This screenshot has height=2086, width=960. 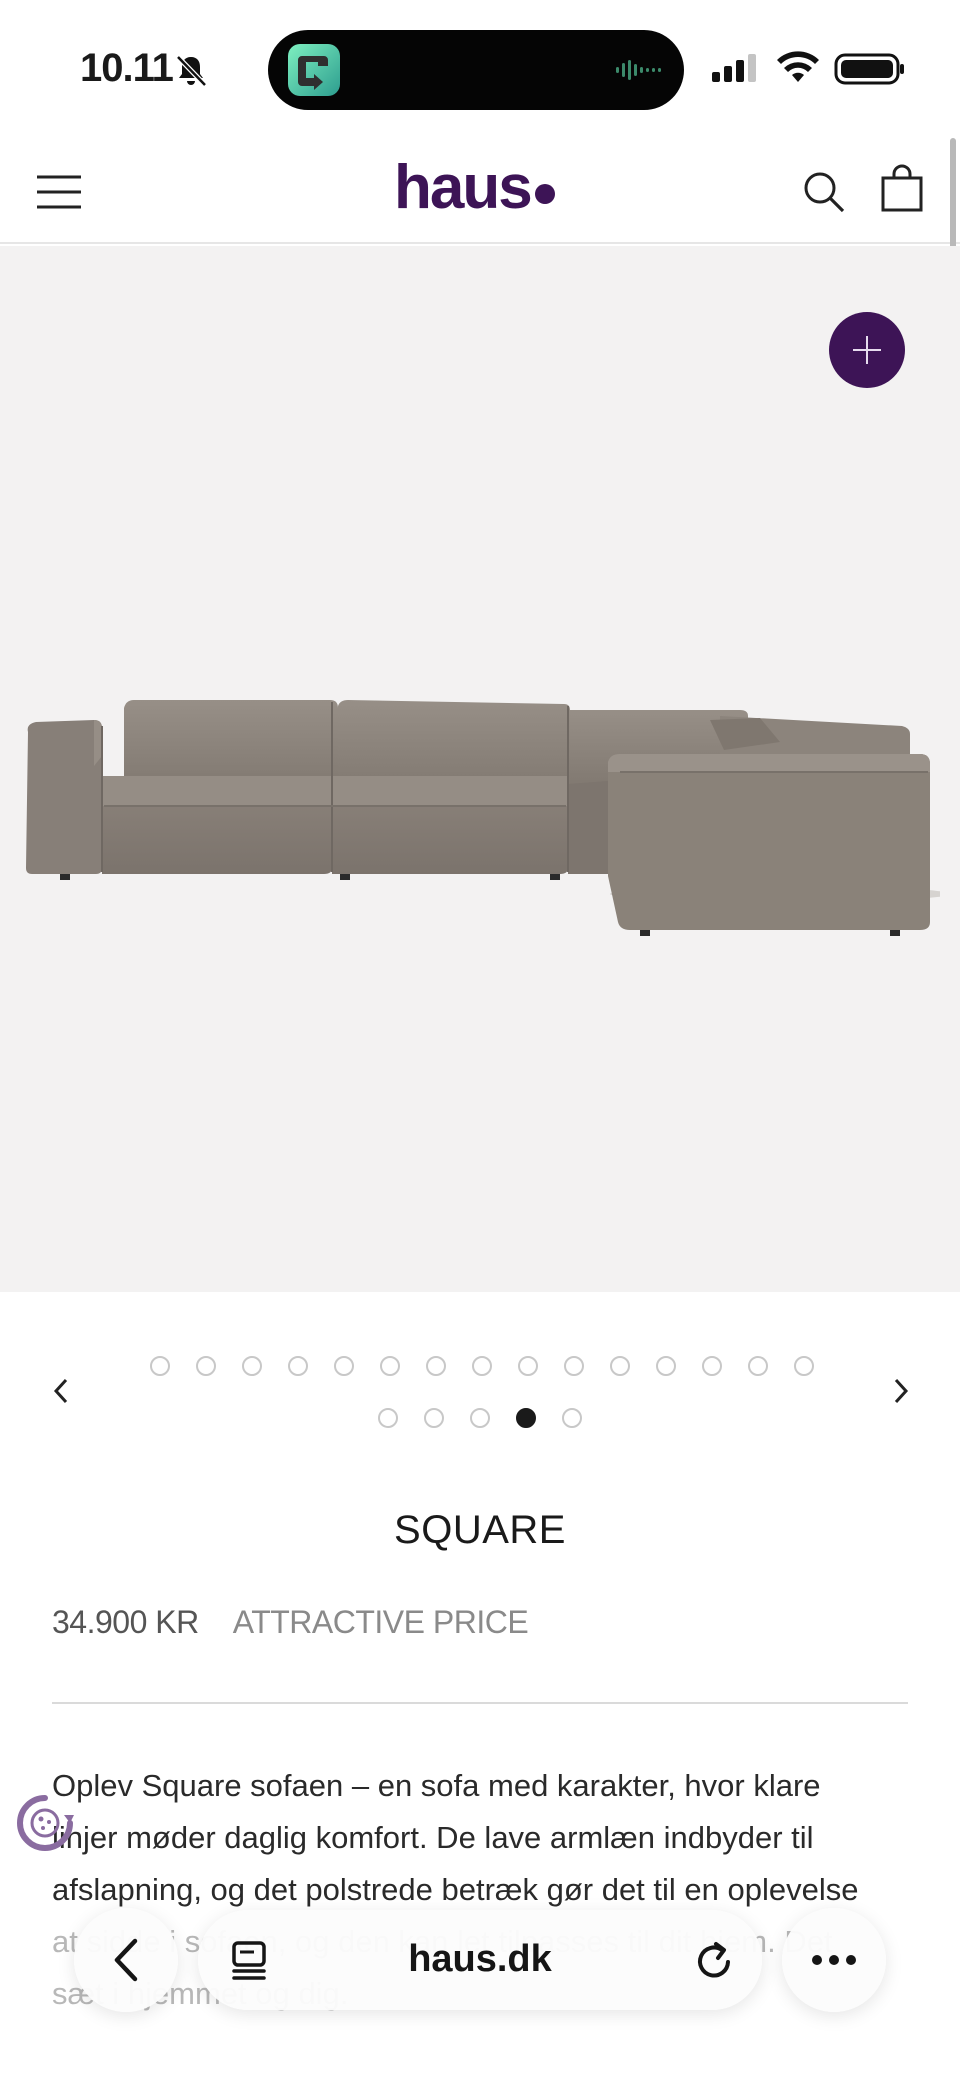 I want to click on more-button, so click(x=834, y=1960).